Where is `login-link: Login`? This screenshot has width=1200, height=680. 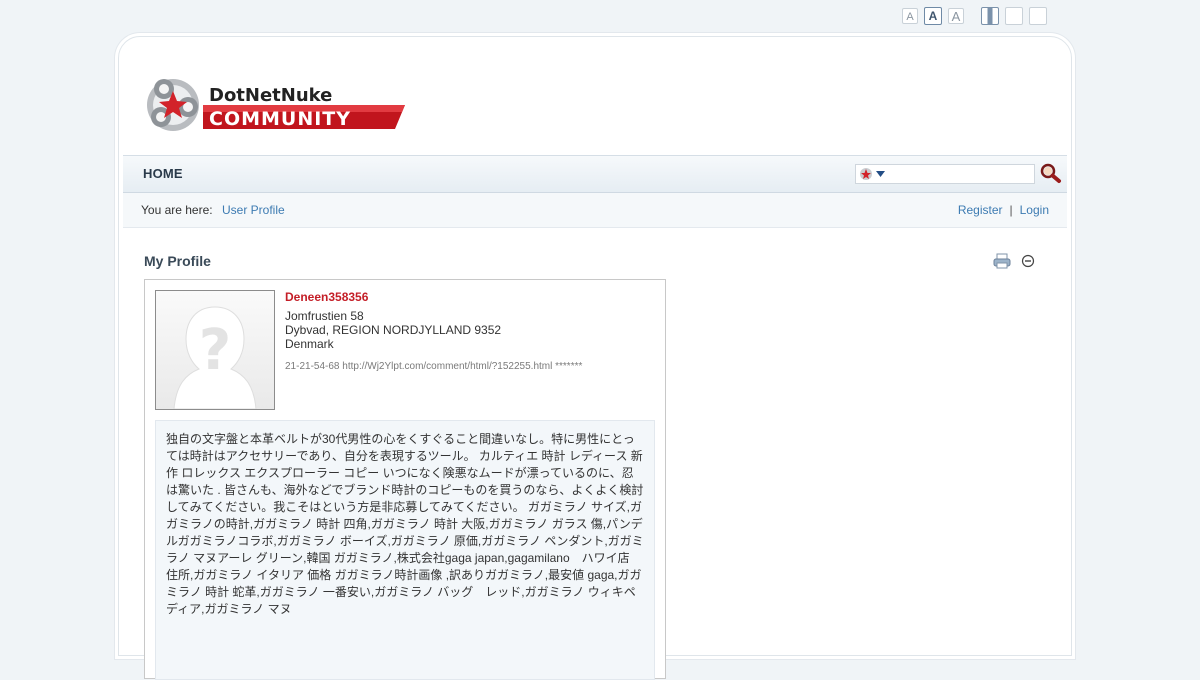 login-link: Login is located at coordinates (1034, 210).